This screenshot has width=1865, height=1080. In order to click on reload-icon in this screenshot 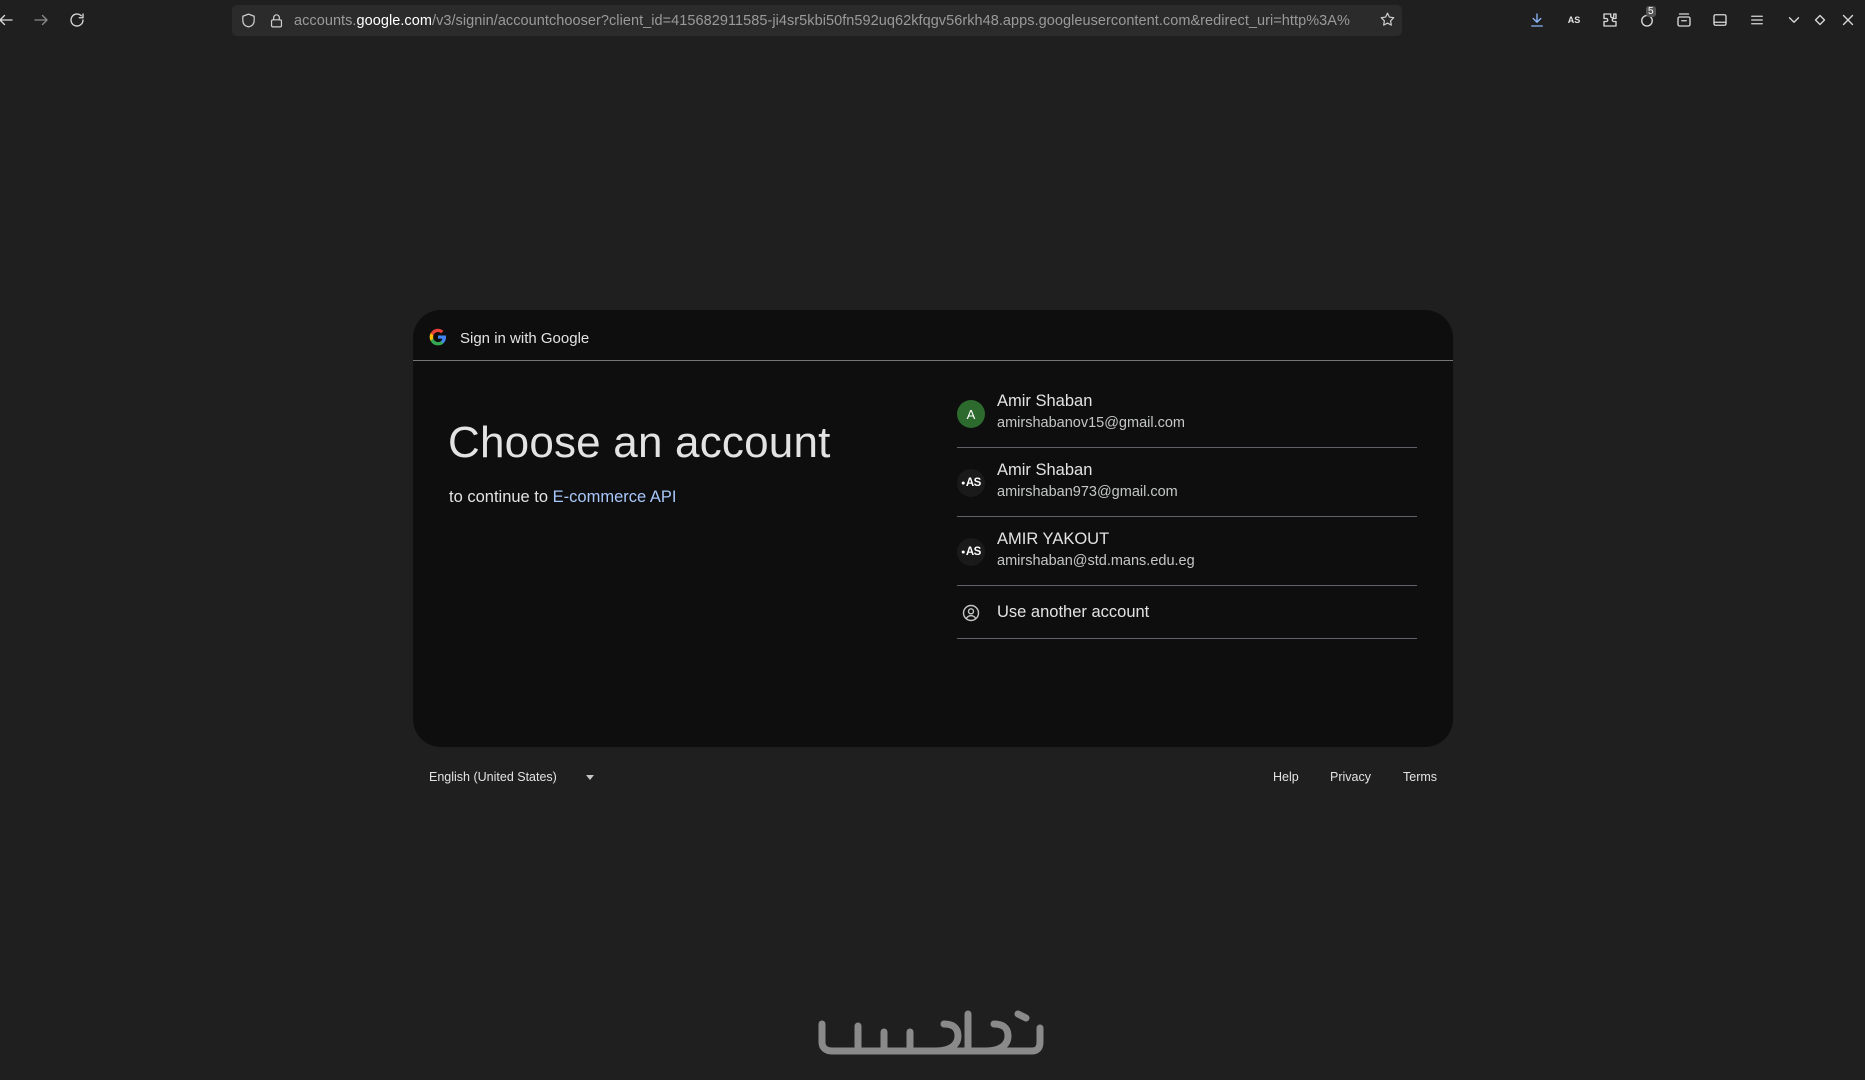, I will do `click(77, 20)`.